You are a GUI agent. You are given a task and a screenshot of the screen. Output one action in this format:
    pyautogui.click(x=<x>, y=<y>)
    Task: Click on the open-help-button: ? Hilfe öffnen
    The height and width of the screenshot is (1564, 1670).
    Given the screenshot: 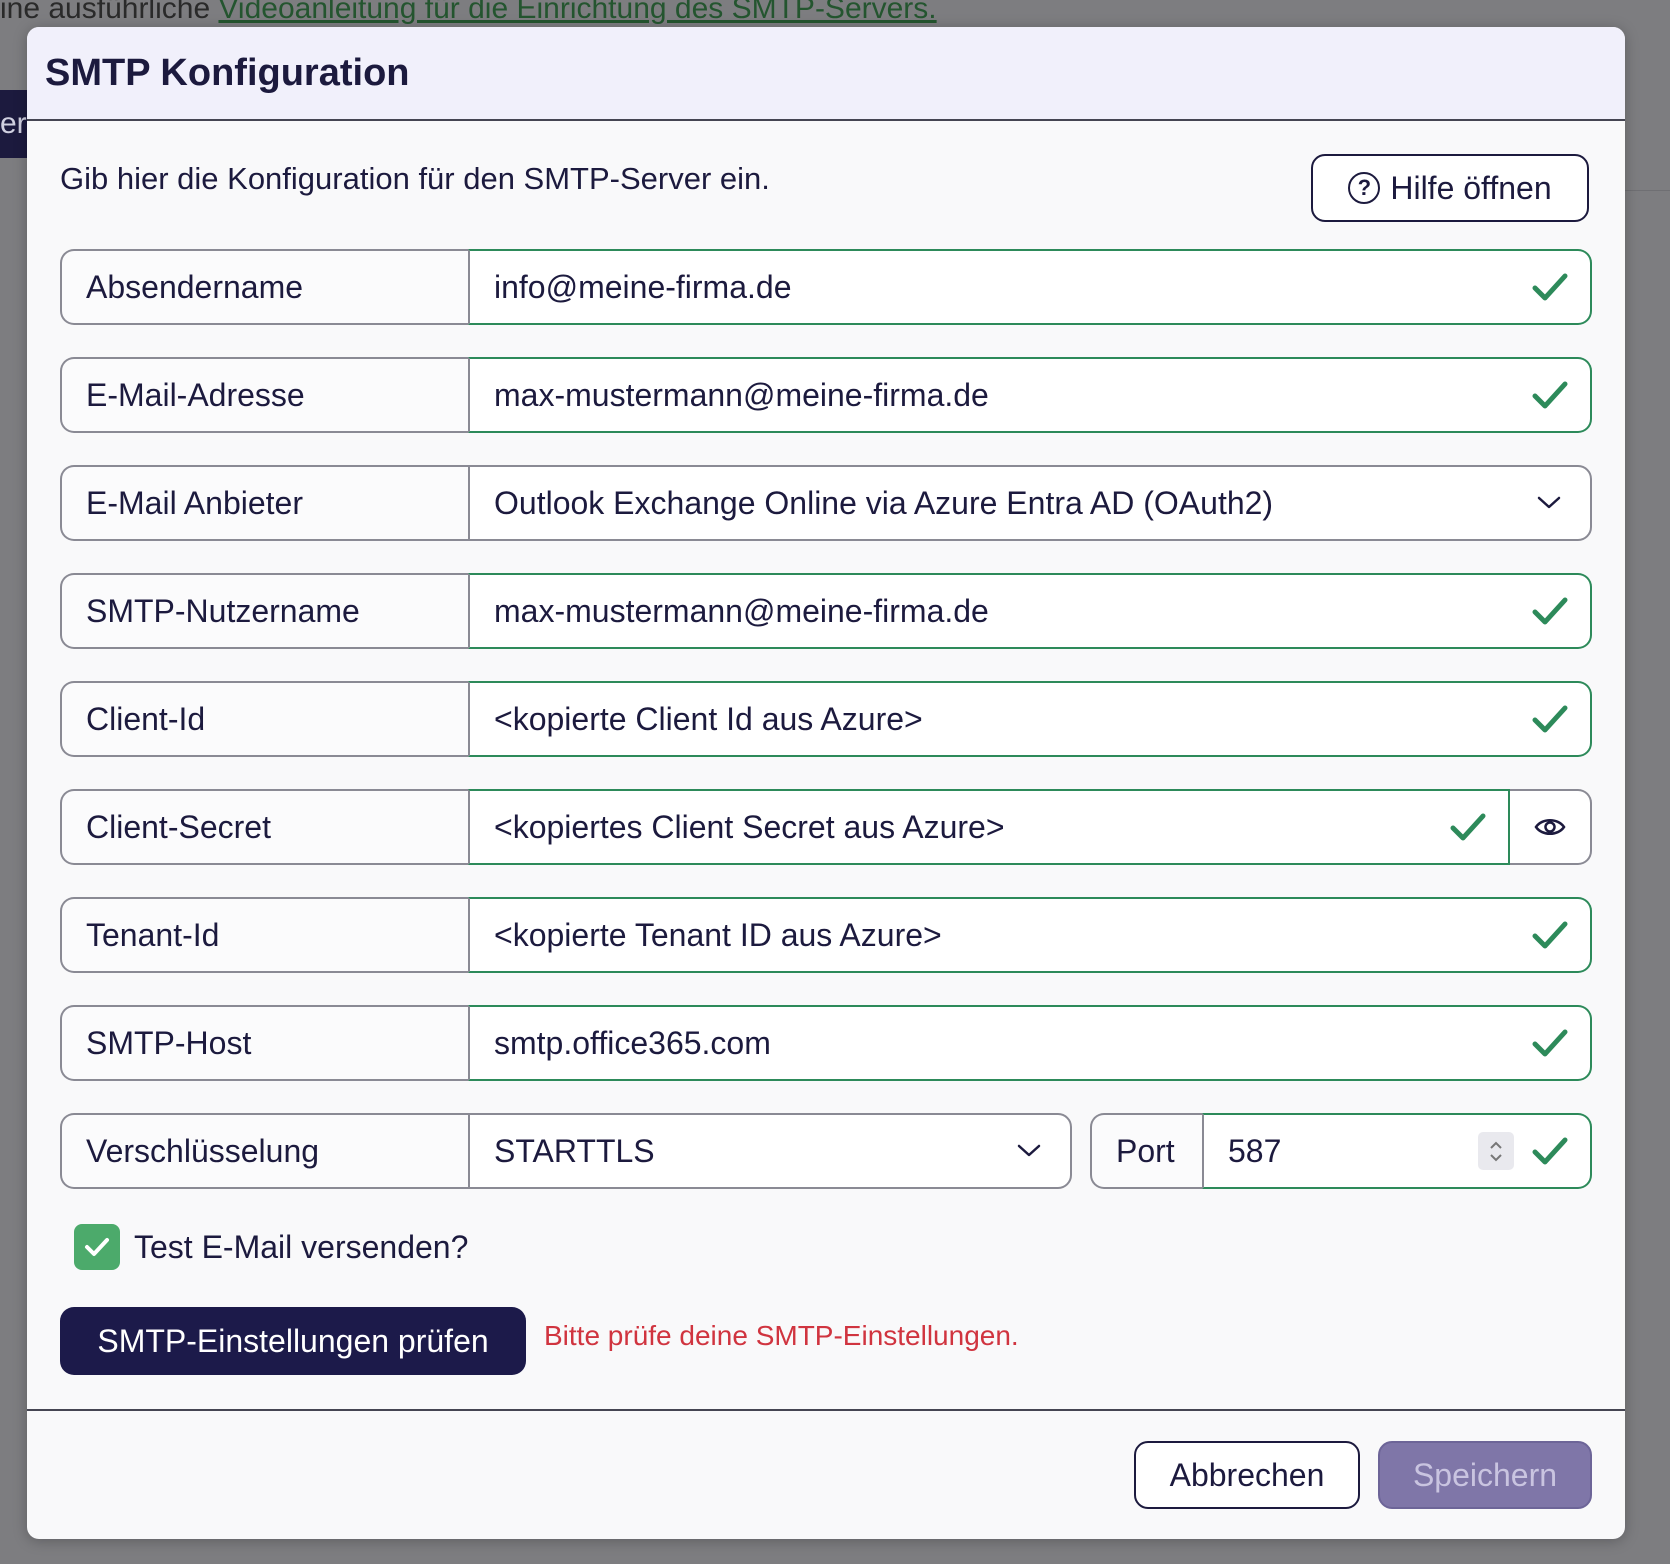 What is the action you would take?
    pyautogui.click(x=1450, y=188)
    